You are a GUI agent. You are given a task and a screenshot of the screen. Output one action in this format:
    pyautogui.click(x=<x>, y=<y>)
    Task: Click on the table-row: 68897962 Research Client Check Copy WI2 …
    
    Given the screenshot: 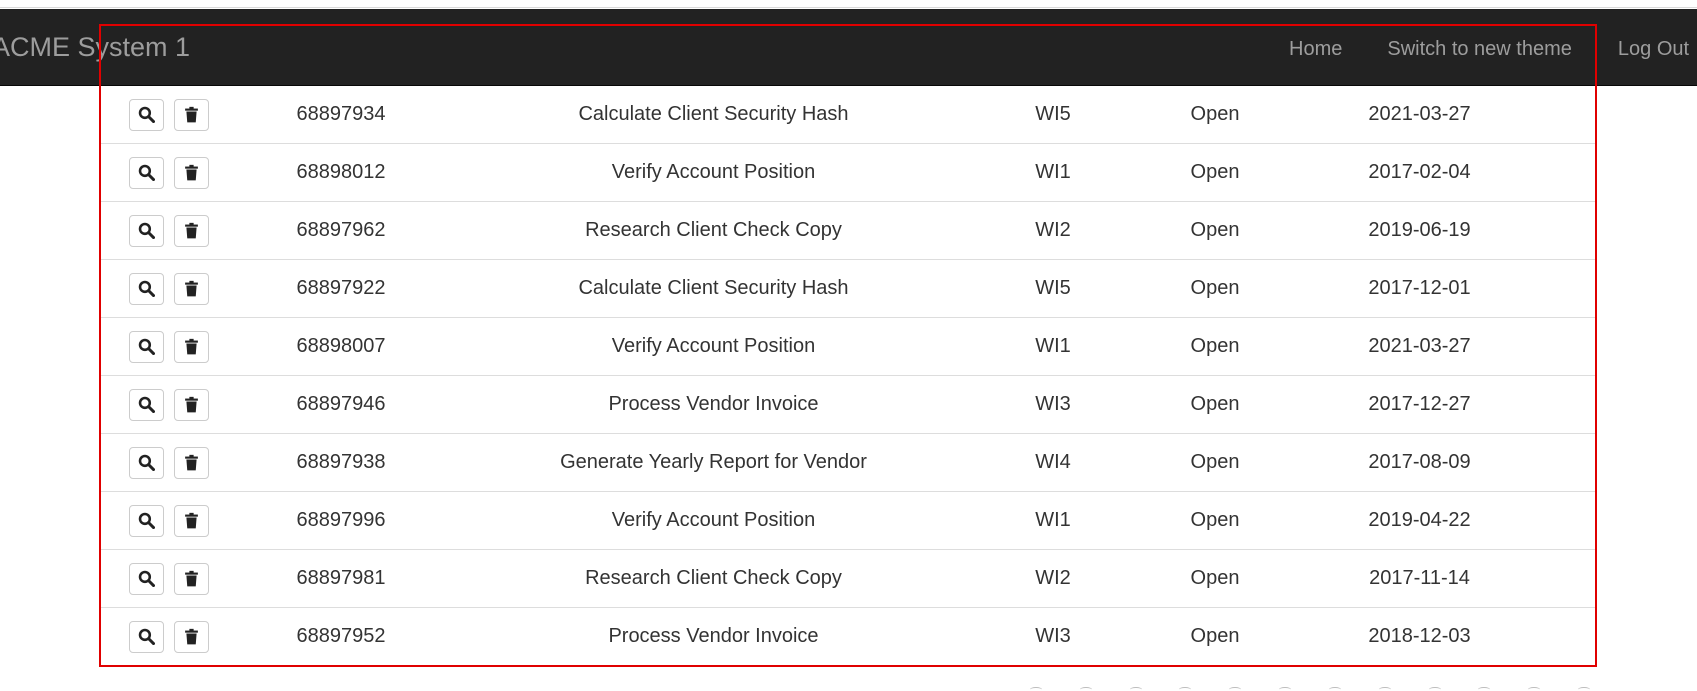 What is the action you would take?
    pyautogui.click(x=849, y=230)
    